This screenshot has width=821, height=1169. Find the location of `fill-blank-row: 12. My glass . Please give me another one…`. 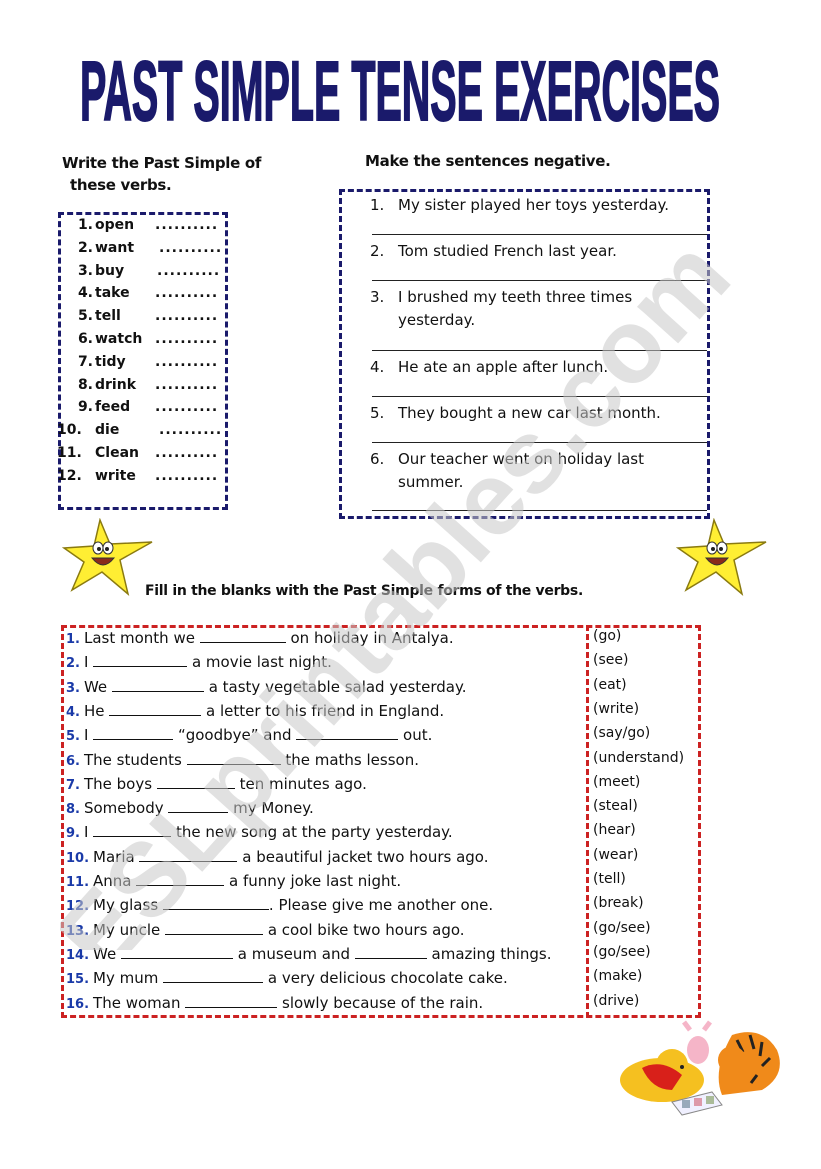

fill-blank-row: 12. My glass . Please give me another one… is located at coordinates (381, 907).